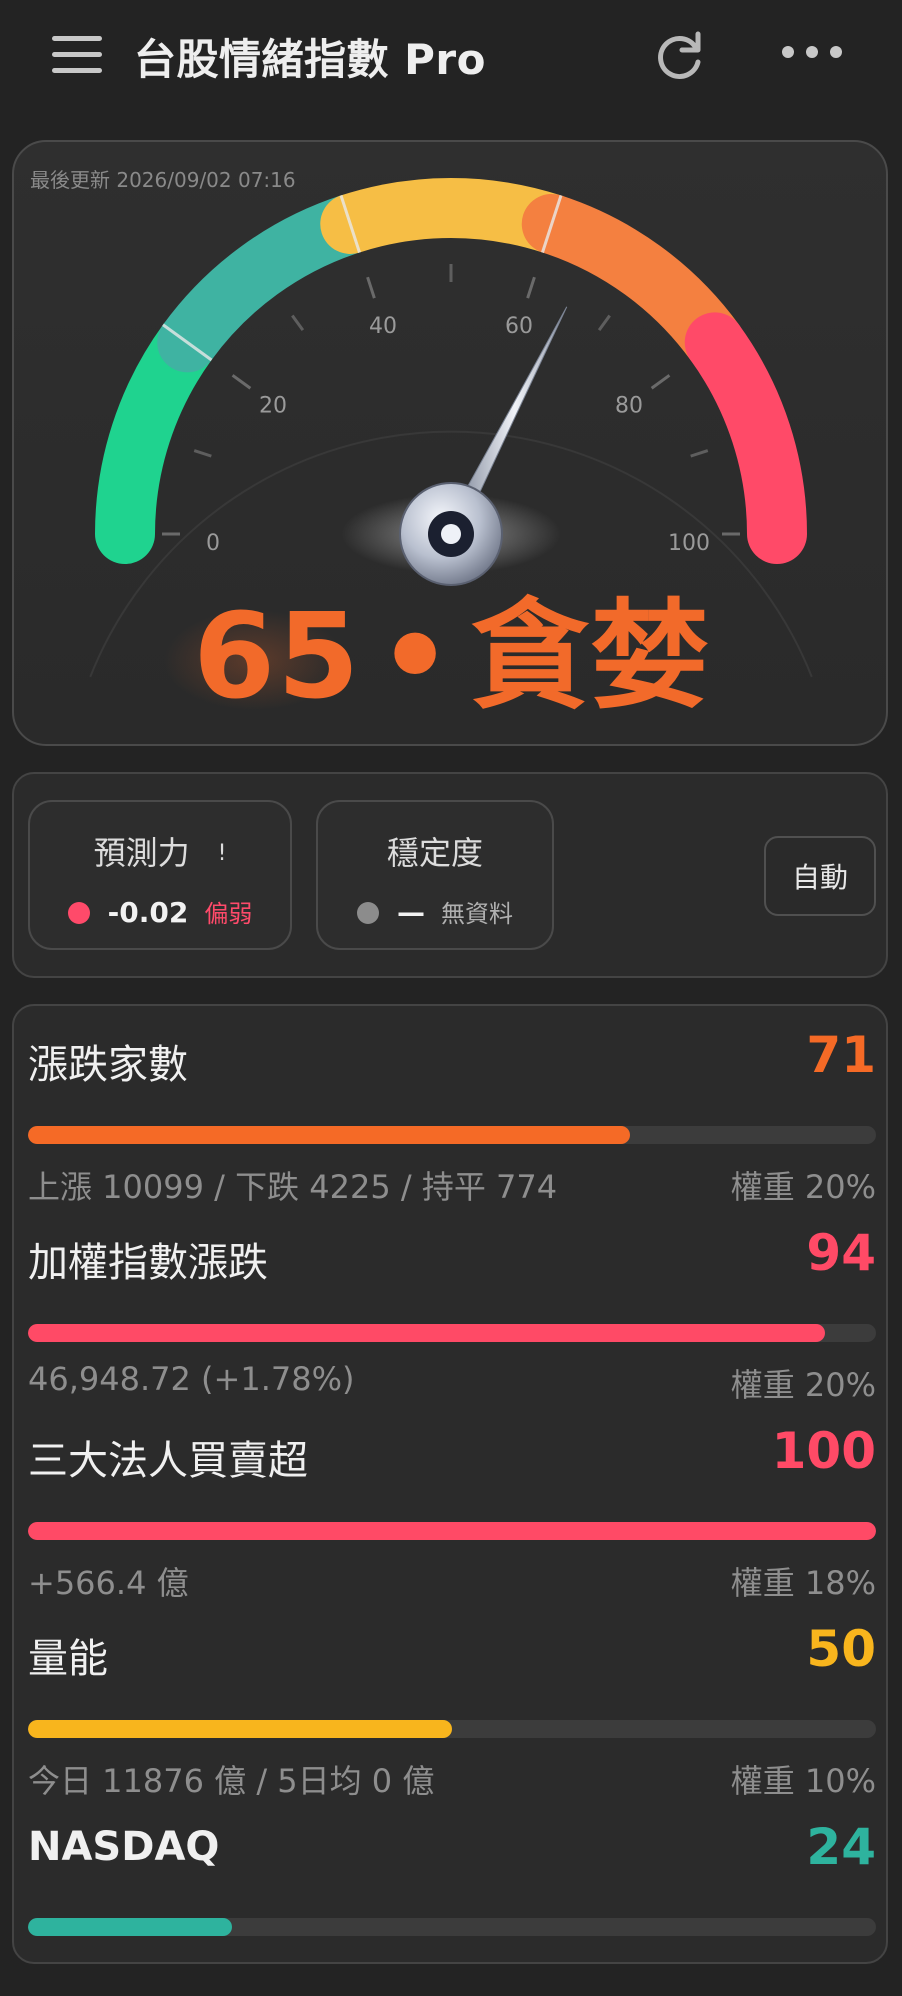 The width and height of the screenshot is (902, 1996). What do you see at coordinates (213, 543) in the screenshot?
I see `gauge-tick-label: 0` at bounding box center [213, 543].